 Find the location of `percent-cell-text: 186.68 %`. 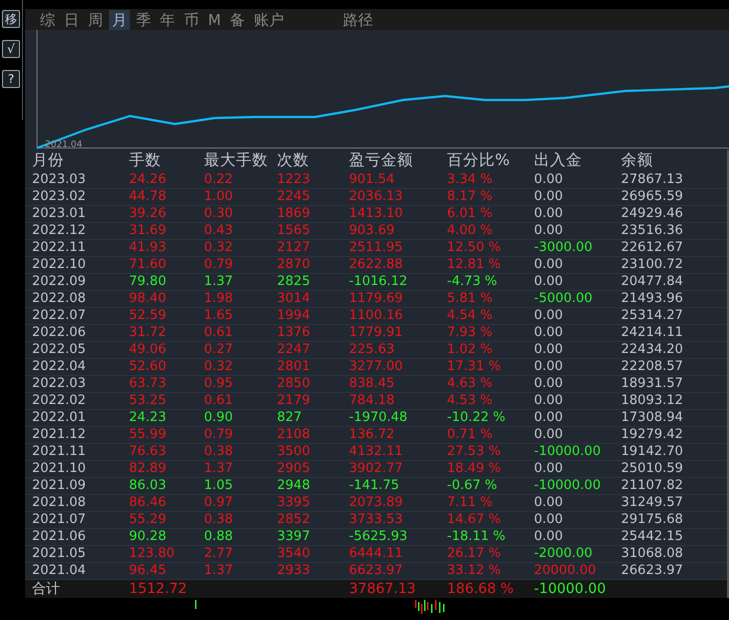

percent-cell-text: 186.68 % is located at coordinates (481, 589).